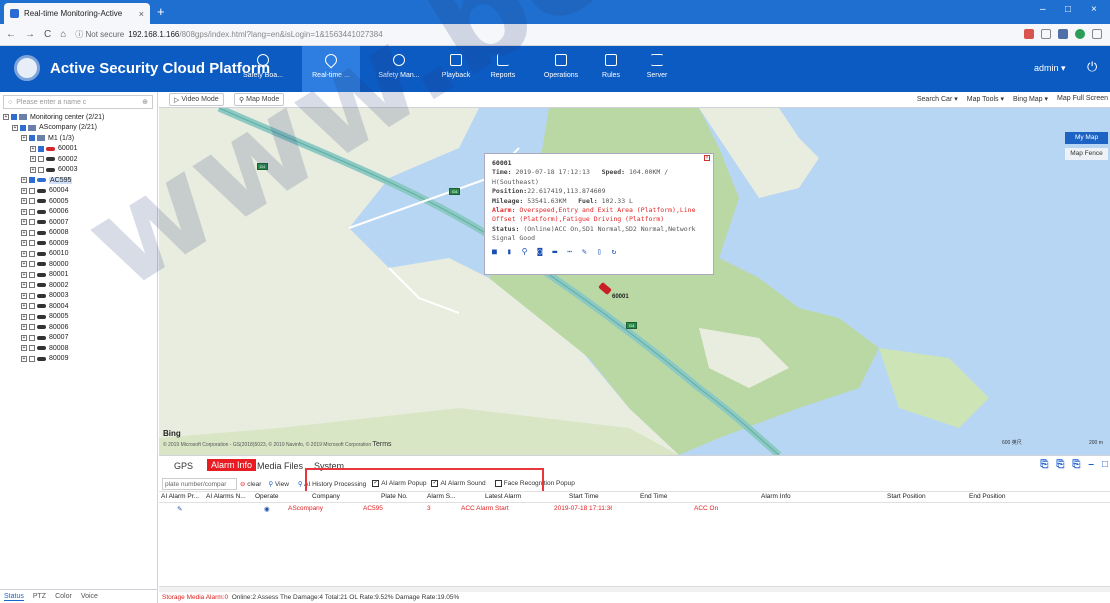 The height and width of the screenshot is (603, 1110). What do you see at coordinates (1091, 464) in the screenshot?
I see `minimize-panel-icon: –` at bounding box center [1091, 464].